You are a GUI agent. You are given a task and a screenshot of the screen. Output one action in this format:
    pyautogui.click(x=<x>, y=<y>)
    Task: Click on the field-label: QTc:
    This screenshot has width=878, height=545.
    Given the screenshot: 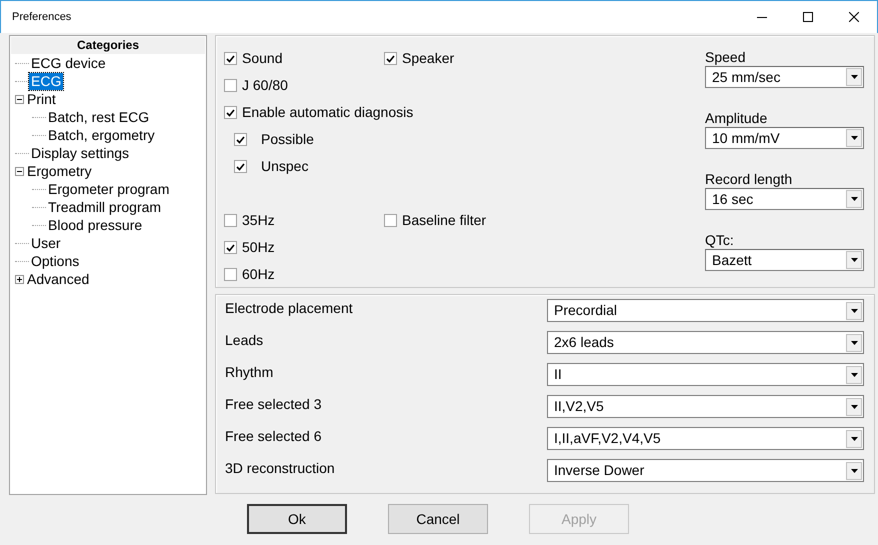 What is the action you would take?
    pyautogui.click(x=720, y=240)
    